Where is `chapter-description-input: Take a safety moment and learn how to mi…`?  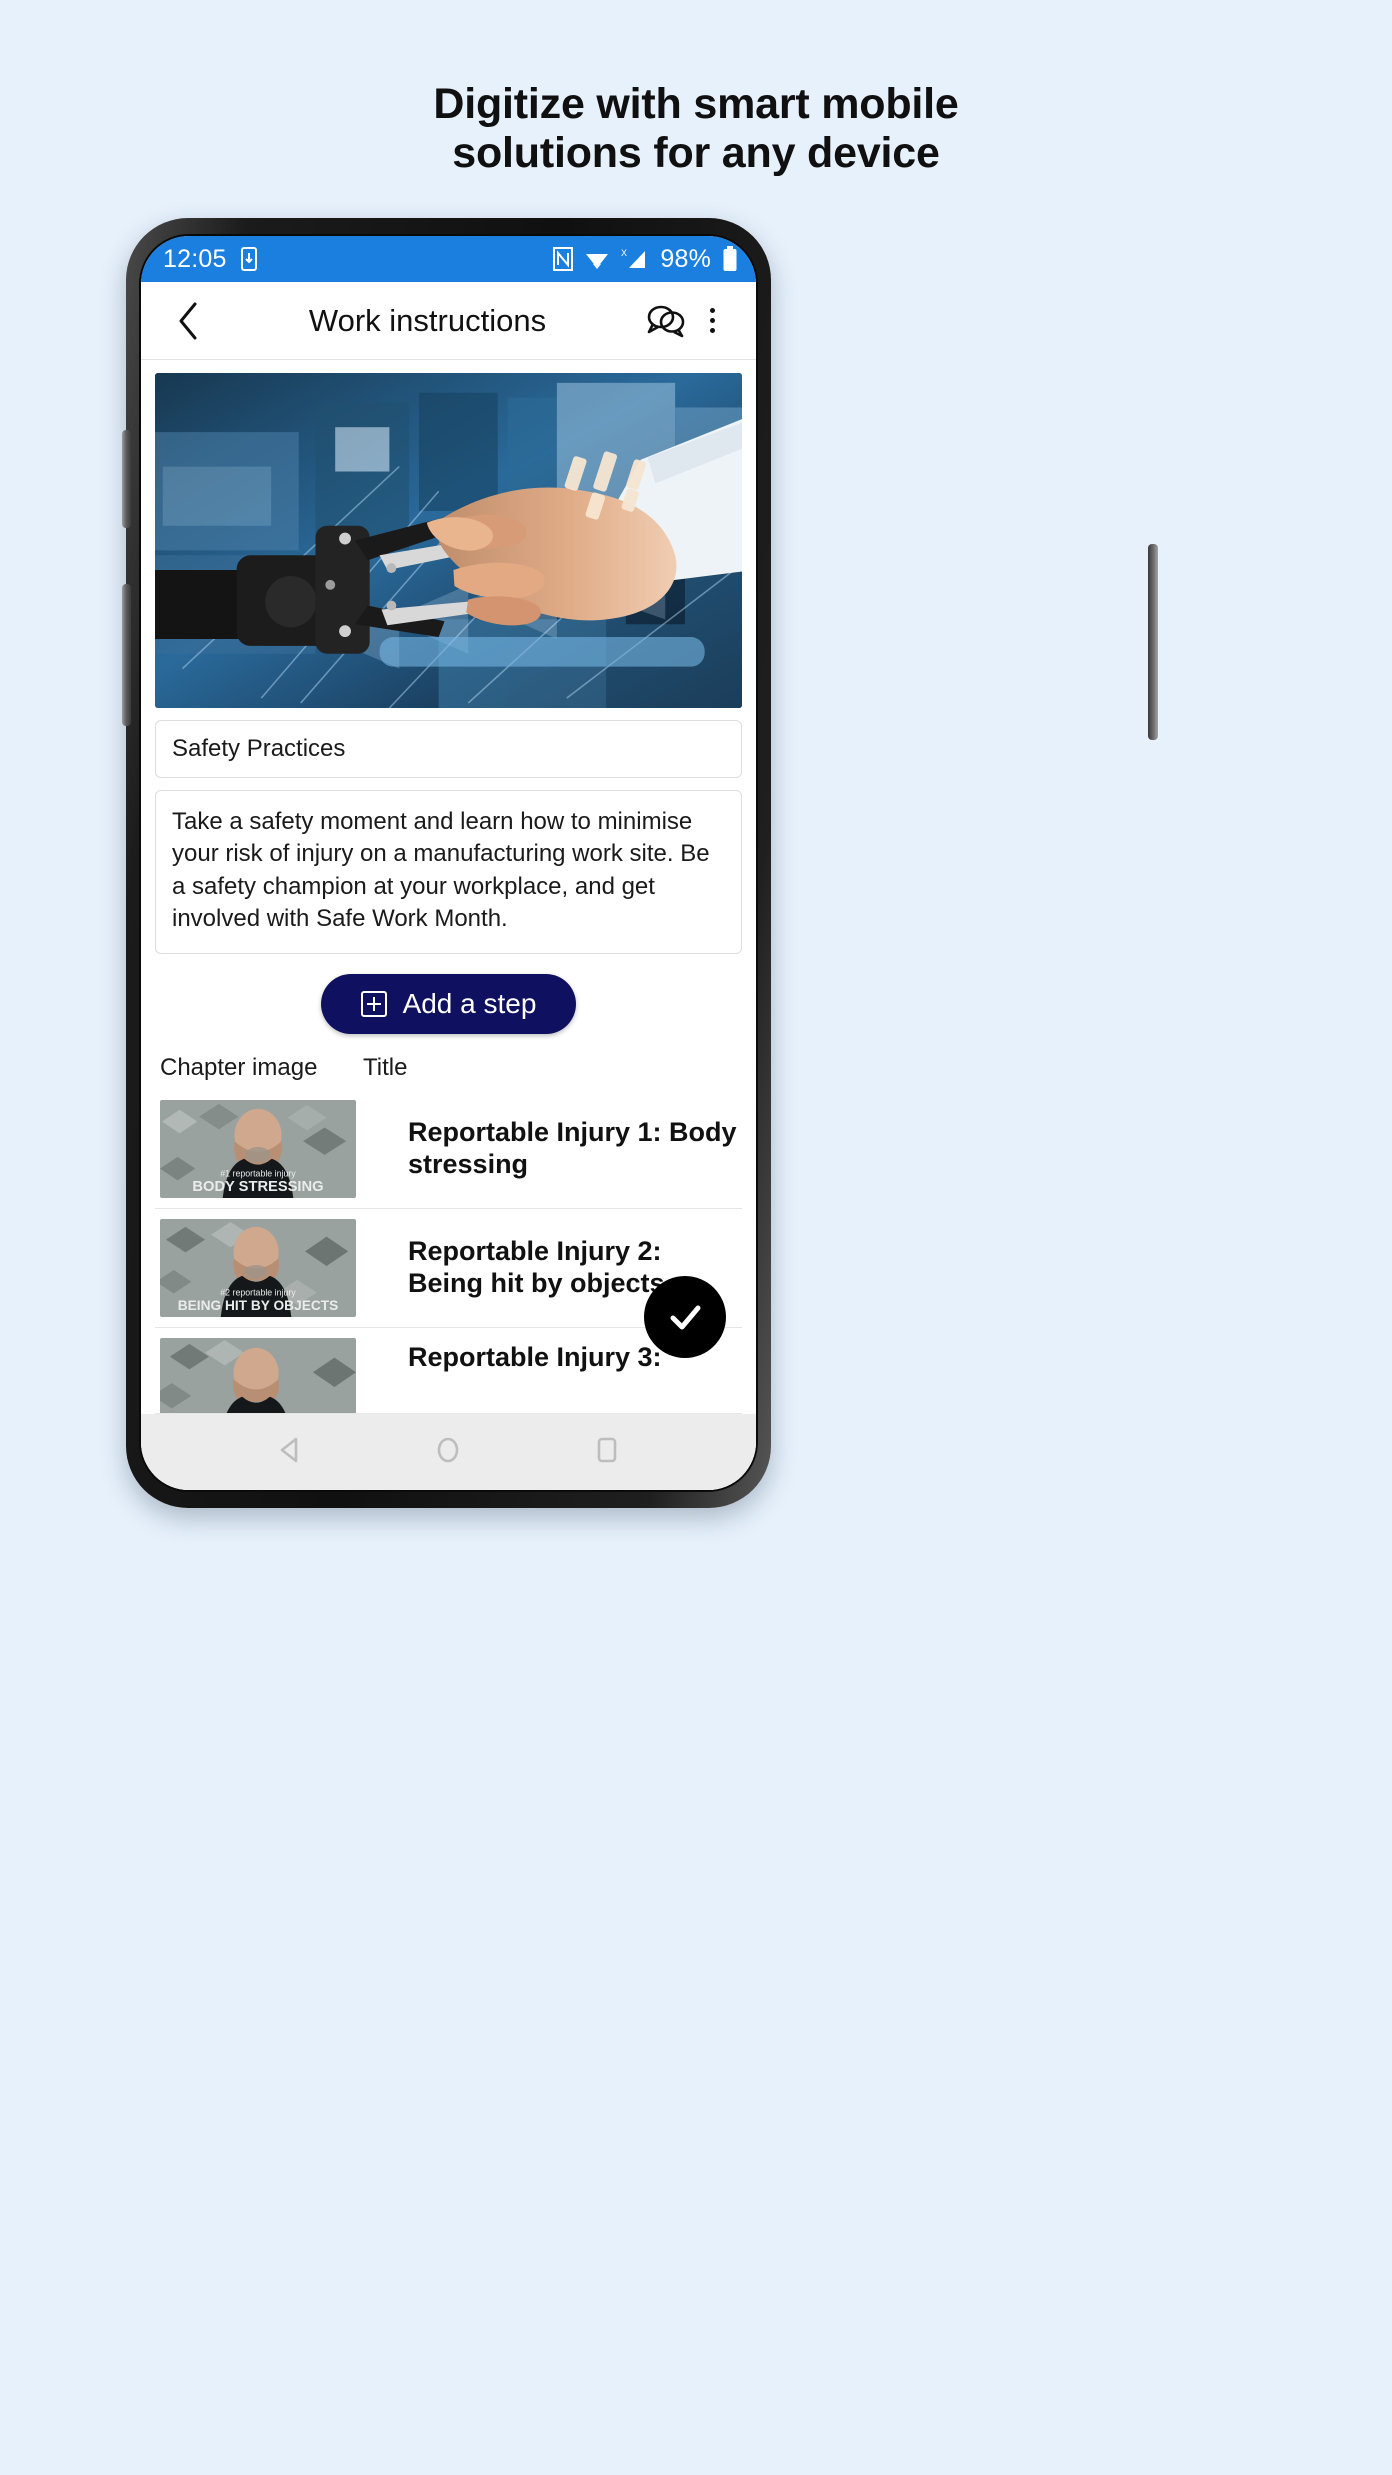 chapter-description-input: Take a safety moment and learn how to mi… is located at coordinates (448, 872).